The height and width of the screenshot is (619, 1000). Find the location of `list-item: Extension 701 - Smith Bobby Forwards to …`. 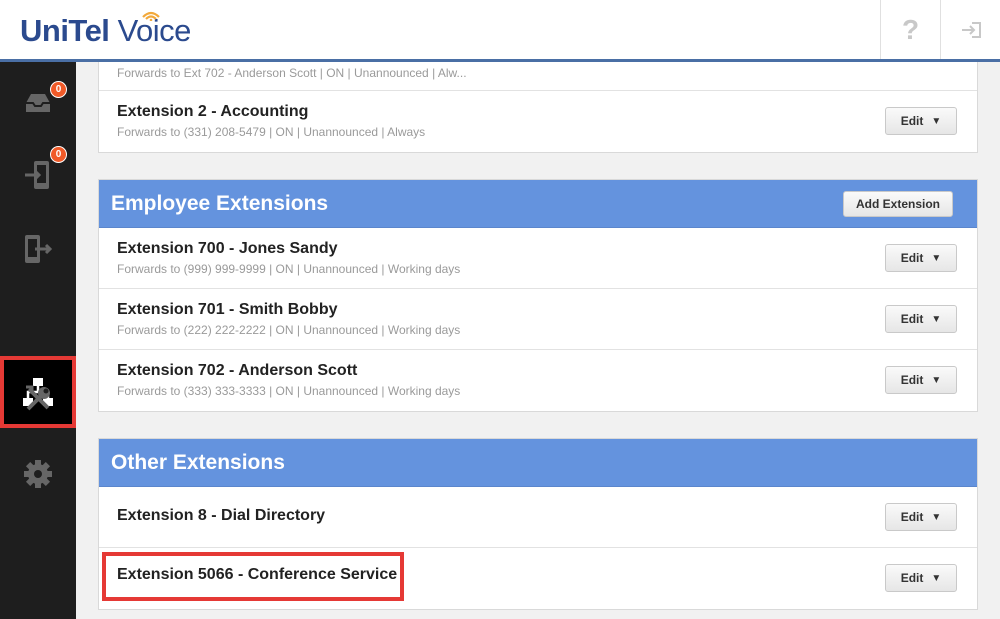

list-item: Extension 701 - Smith Bobby Forwards to … is located at coordinates (538, 319).